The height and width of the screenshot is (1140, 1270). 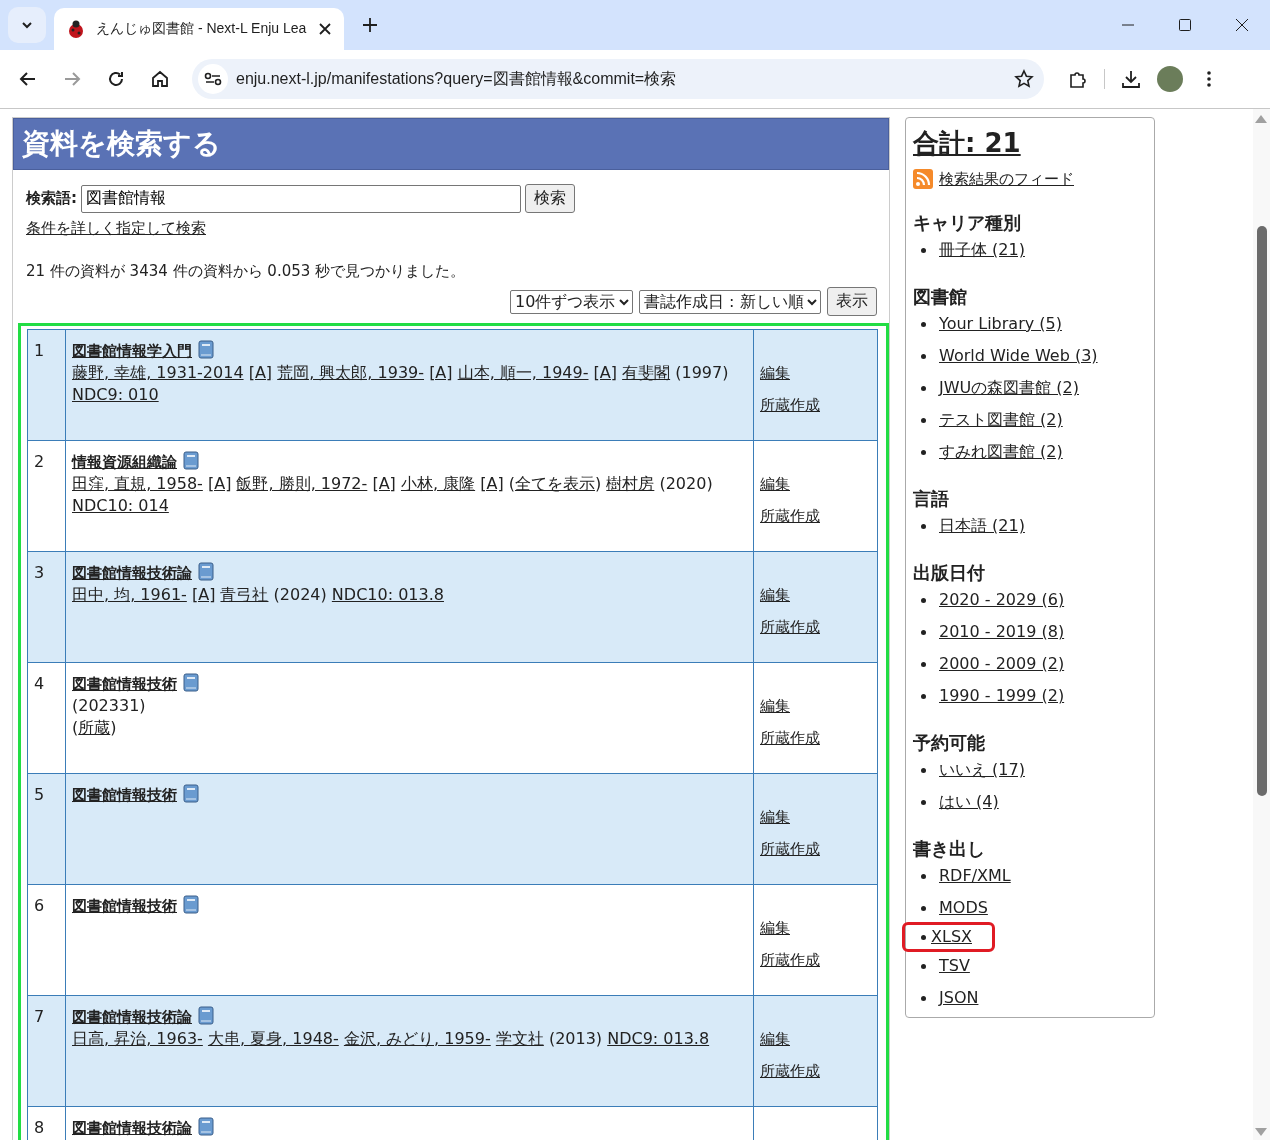 I want to click on total-count-link: 合計: 21, so click(x=967, y=143).